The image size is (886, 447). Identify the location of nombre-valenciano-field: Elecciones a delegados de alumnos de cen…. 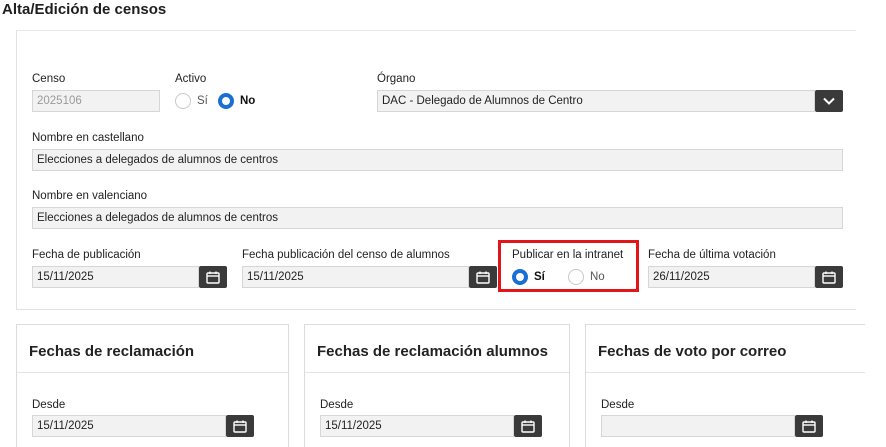
(437, 218).